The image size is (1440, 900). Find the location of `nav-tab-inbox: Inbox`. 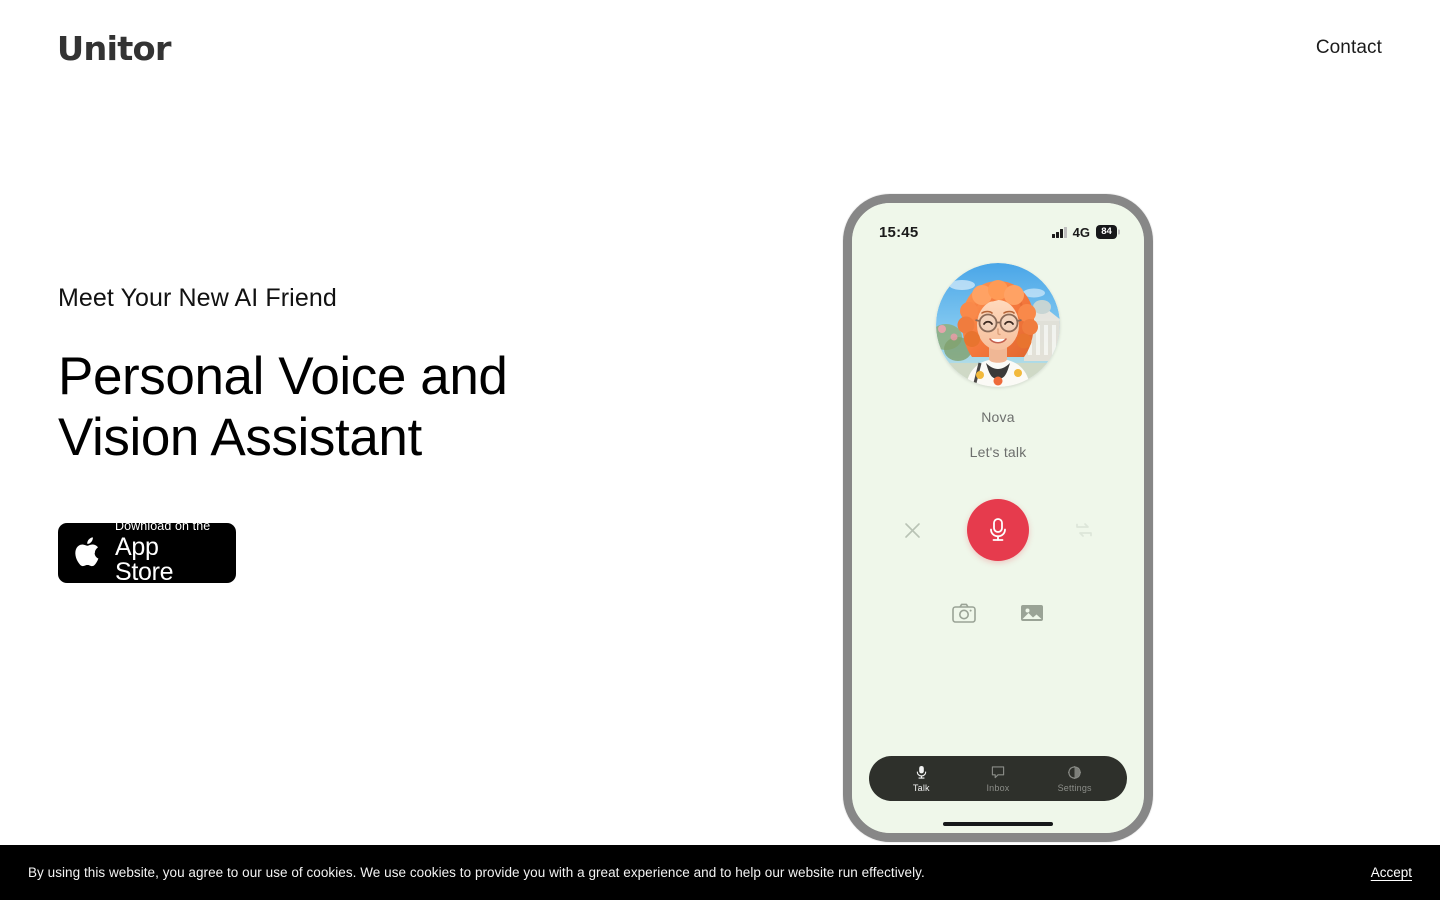

nav-tab-inbox: Inbox is located at coordinates (998, 779).